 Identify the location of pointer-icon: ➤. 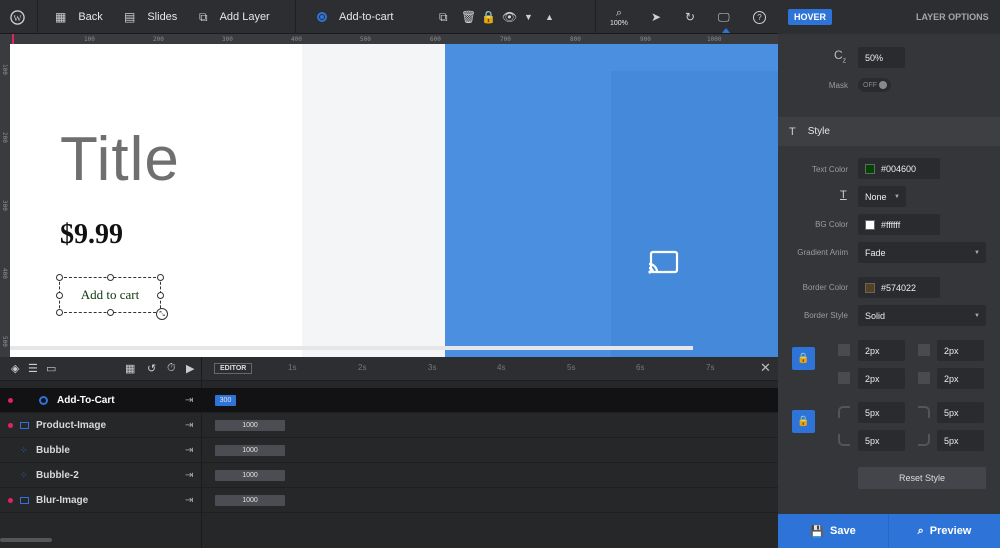
(656, 17).